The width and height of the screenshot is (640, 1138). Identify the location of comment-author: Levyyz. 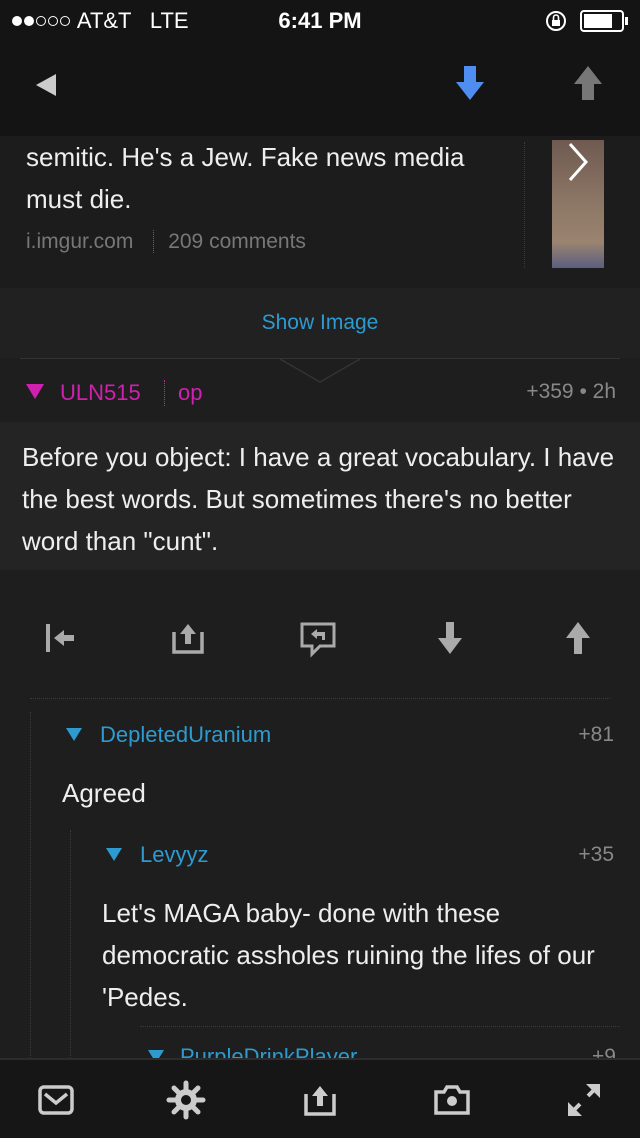
(174, 855).